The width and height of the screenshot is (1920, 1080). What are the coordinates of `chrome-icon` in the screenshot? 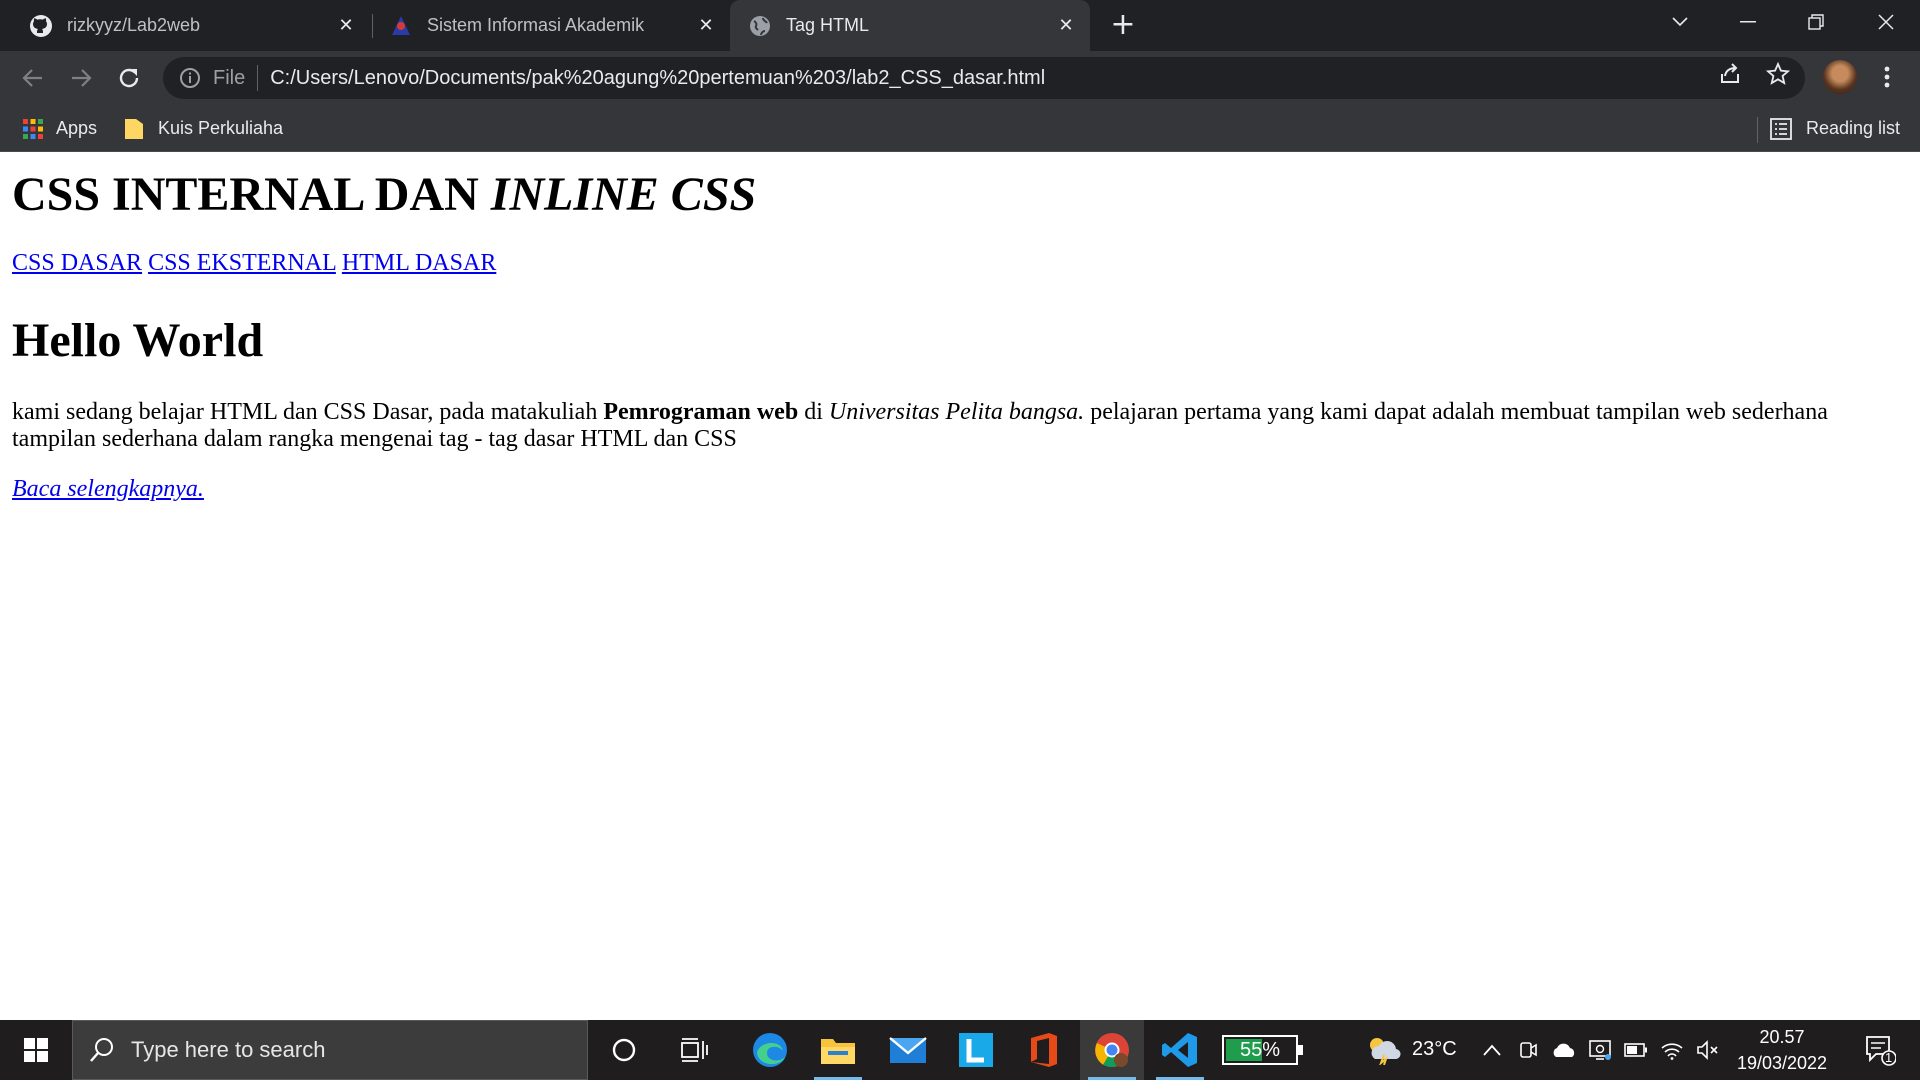 It's located at (1112, 1050).